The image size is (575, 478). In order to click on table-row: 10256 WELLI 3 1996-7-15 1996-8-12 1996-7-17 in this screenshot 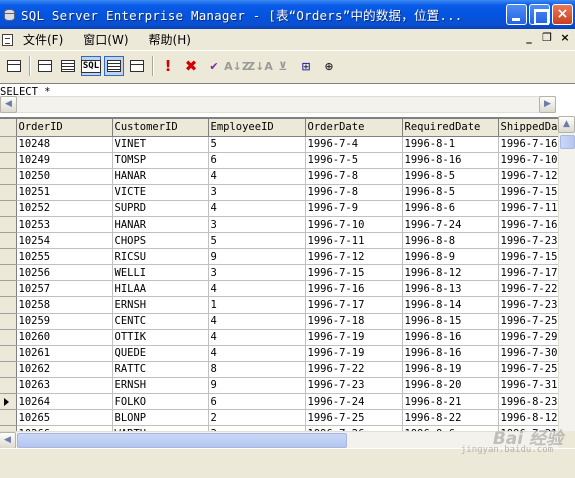, I will do `click(286, 273)`.